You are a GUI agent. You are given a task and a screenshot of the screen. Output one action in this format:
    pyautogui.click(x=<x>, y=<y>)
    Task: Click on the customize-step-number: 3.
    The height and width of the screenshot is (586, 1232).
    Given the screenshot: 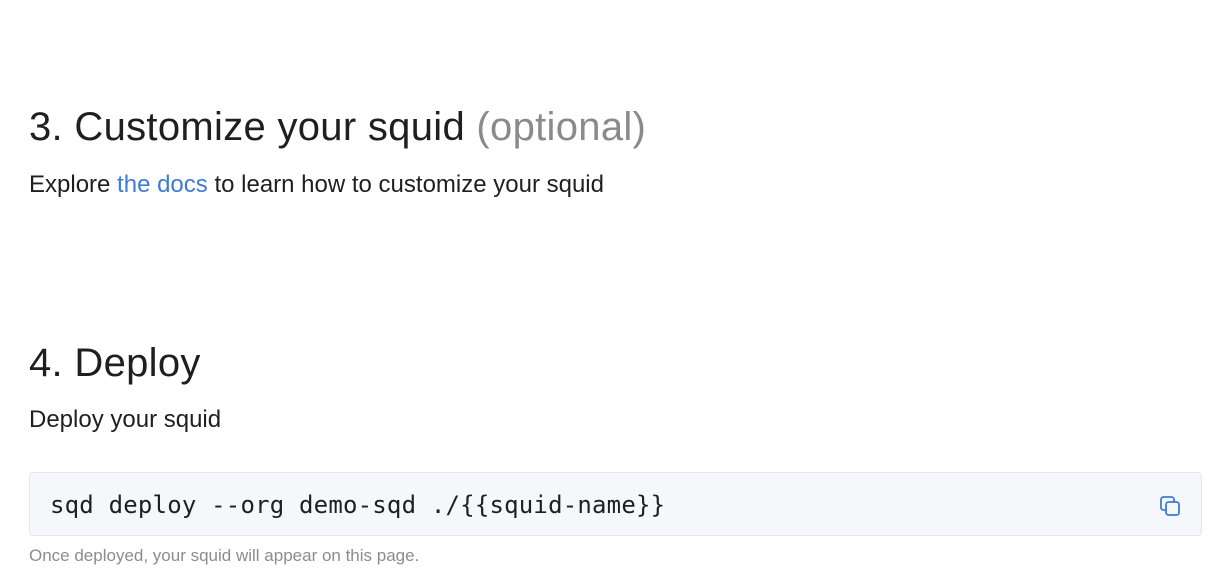 What is the action you would take?
    pyautogui.click(x=46, y=127)
    